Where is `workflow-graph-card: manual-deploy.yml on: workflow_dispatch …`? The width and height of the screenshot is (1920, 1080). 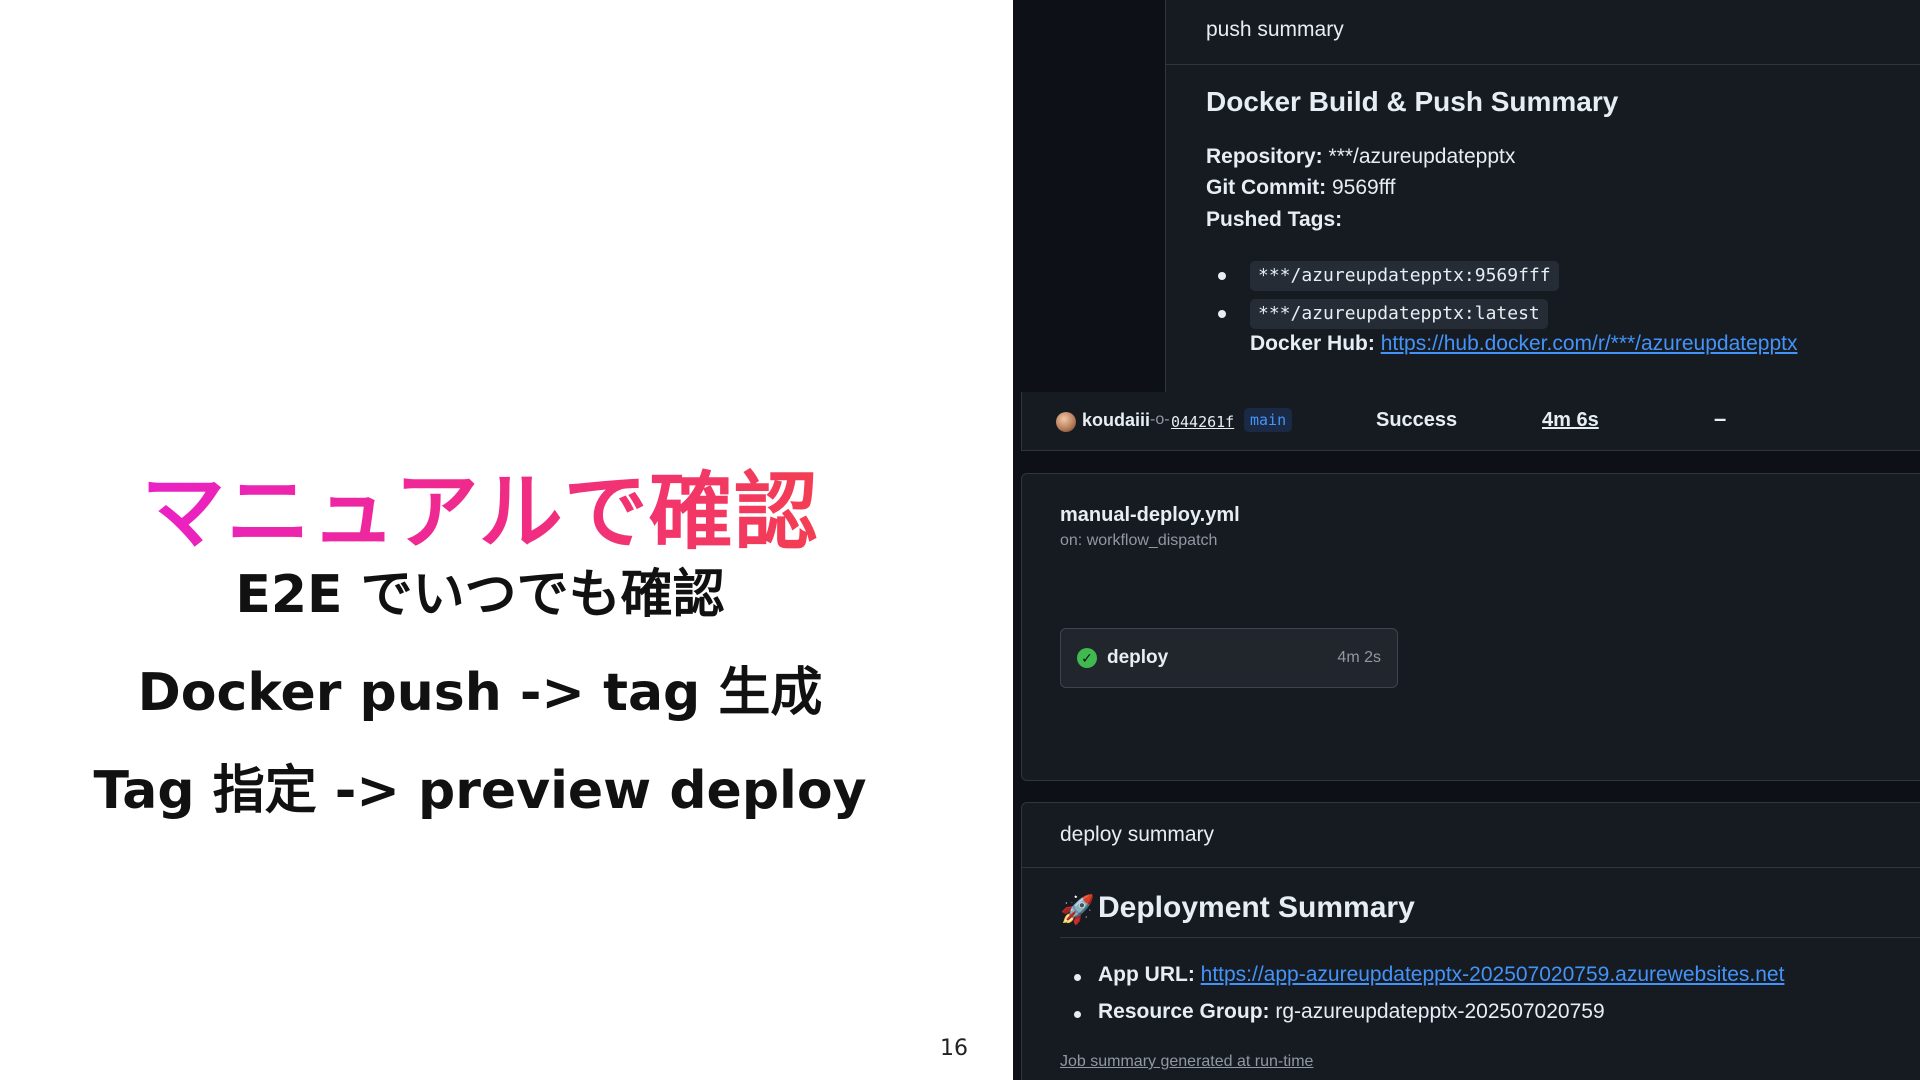 workflow-graph-card: manual-deploy.yml on: workflow_dispatch … is located at coordinates (1470, 627).